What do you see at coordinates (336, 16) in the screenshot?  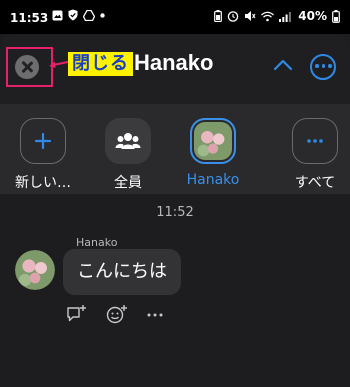 I see `battery-icon` at bounding box center [336, 16].